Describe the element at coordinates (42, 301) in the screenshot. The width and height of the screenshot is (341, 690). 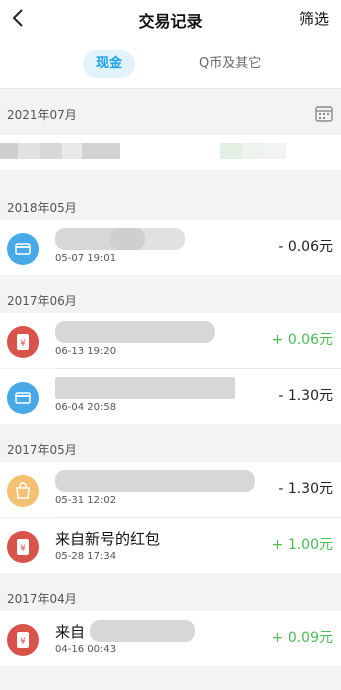
I see `month-label: 2017年06月` at that location.